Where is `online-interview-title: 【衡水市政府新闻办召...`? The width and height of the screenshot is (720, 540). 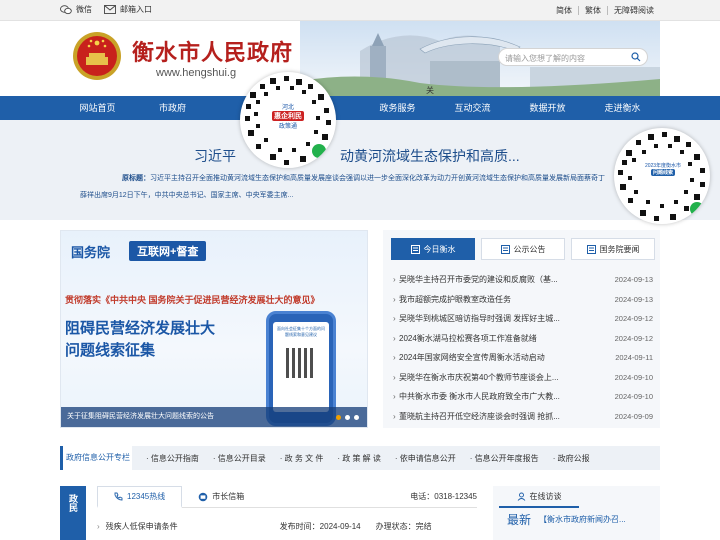
online-interview-title: 【衡水市政府新闻办召... is located at coordinates (582, 520).